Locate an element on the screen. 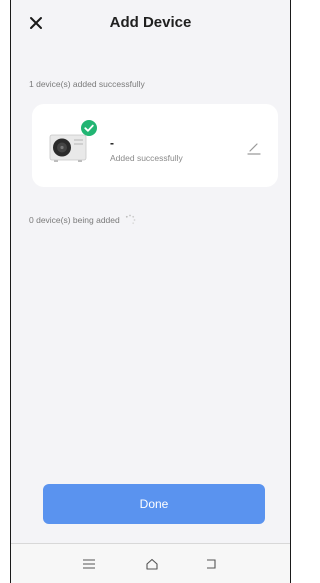 This screenshot has width=320, height=583. edit-name-button is located at coordinates (254, 148).